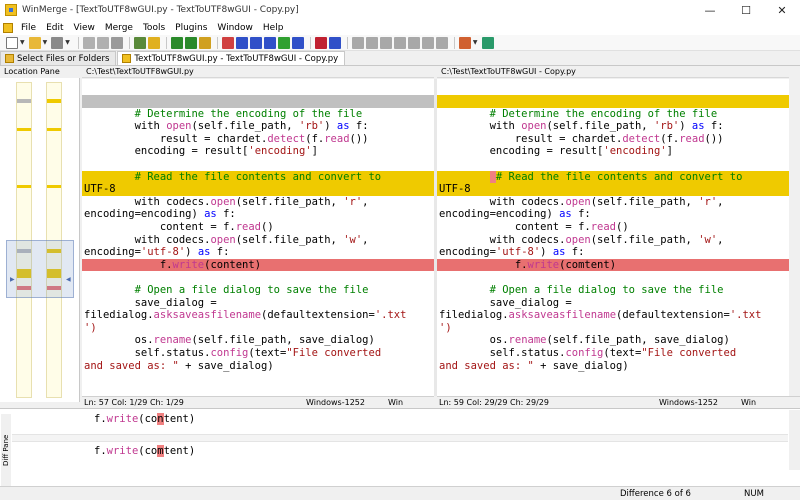 This screenshot has width=800, height=500. Describe the element at coordinates (581, 290) in the screenshot. I see `code-line: # Open a file dialog to save the file` at that location.